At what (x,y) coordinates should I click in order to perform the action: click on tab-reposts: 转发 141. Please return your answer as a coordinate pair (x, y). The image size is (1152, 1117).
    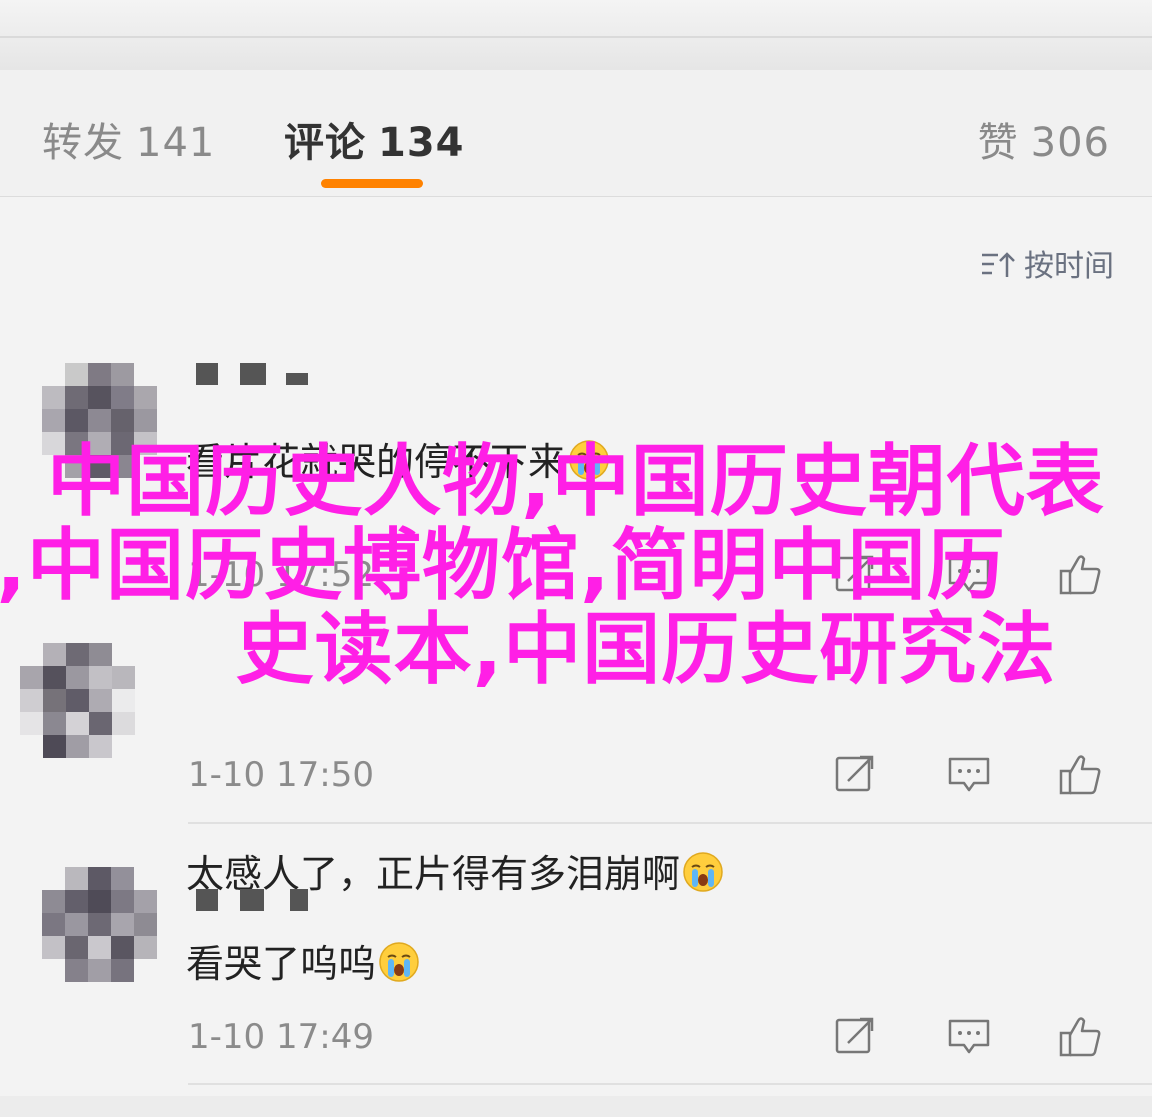
    Looking at the image, I should click on (128, 139).